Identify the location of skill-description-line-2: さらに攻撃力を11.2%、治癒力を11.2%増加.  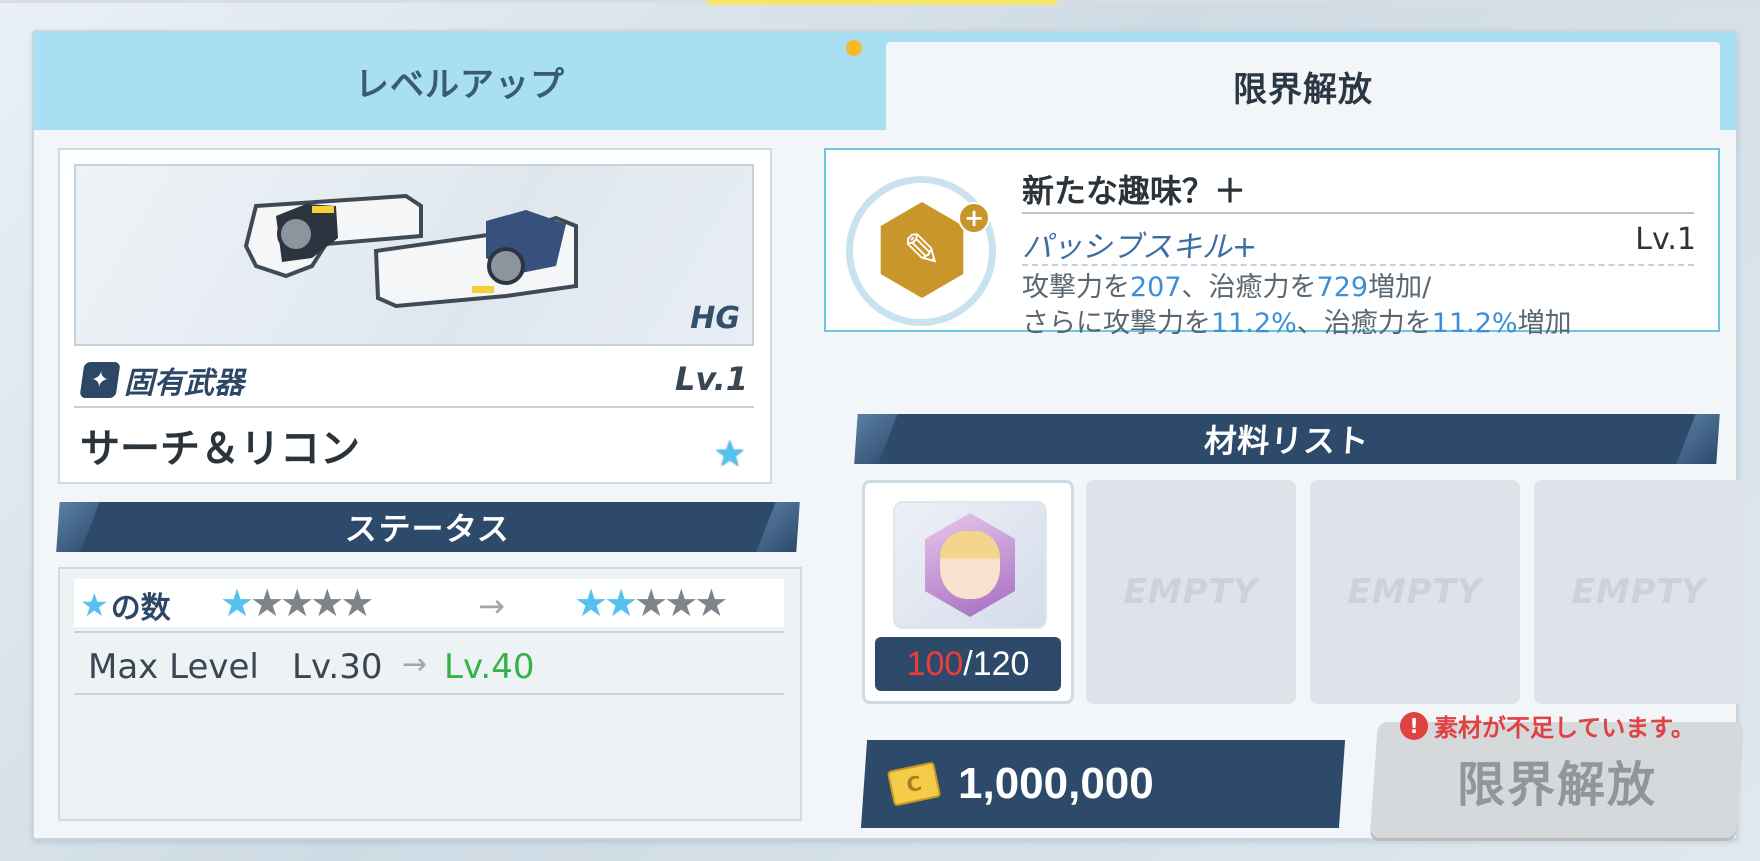
(1297, 324).